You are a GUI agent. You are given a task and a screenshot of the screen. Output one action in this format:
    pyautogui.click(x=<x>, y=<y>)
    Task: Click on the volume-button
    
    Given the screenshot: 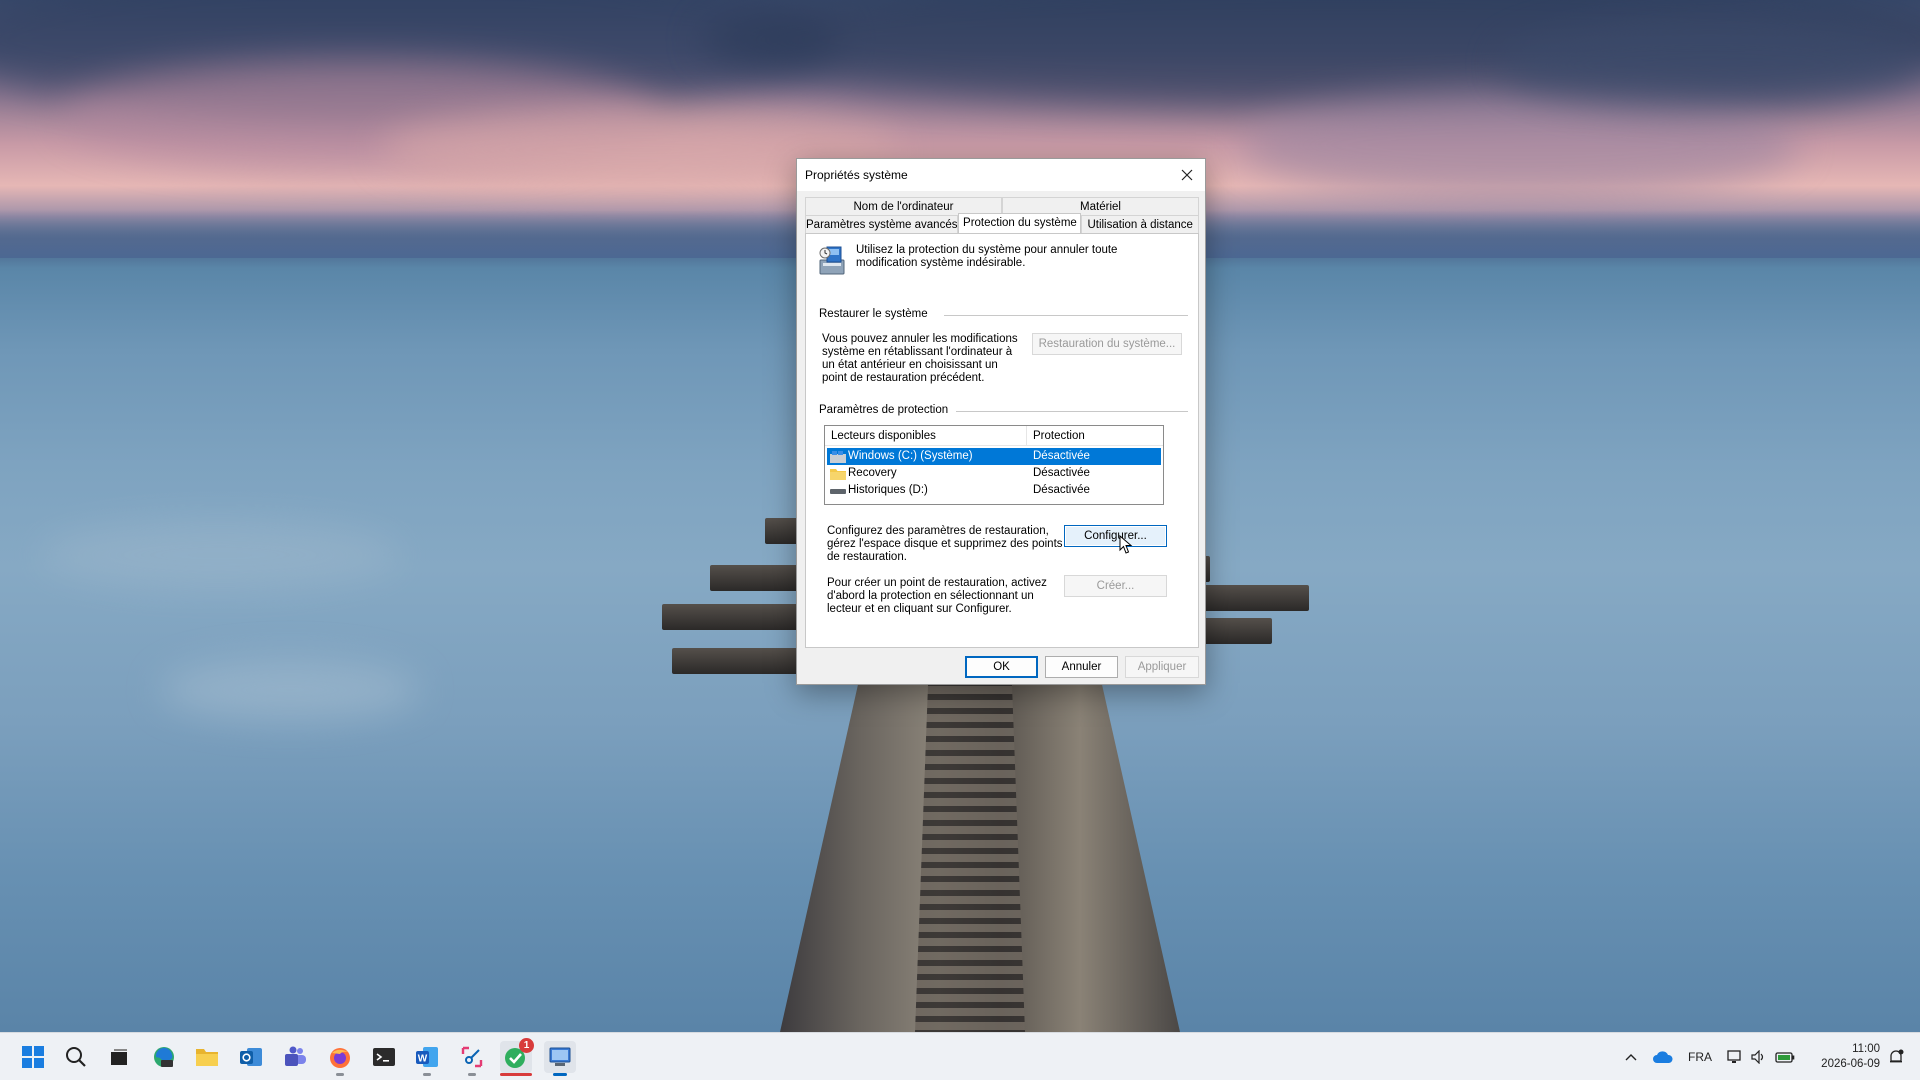 What is the action you would take?
    pyautogui.click(x=1759, y=1056)
    